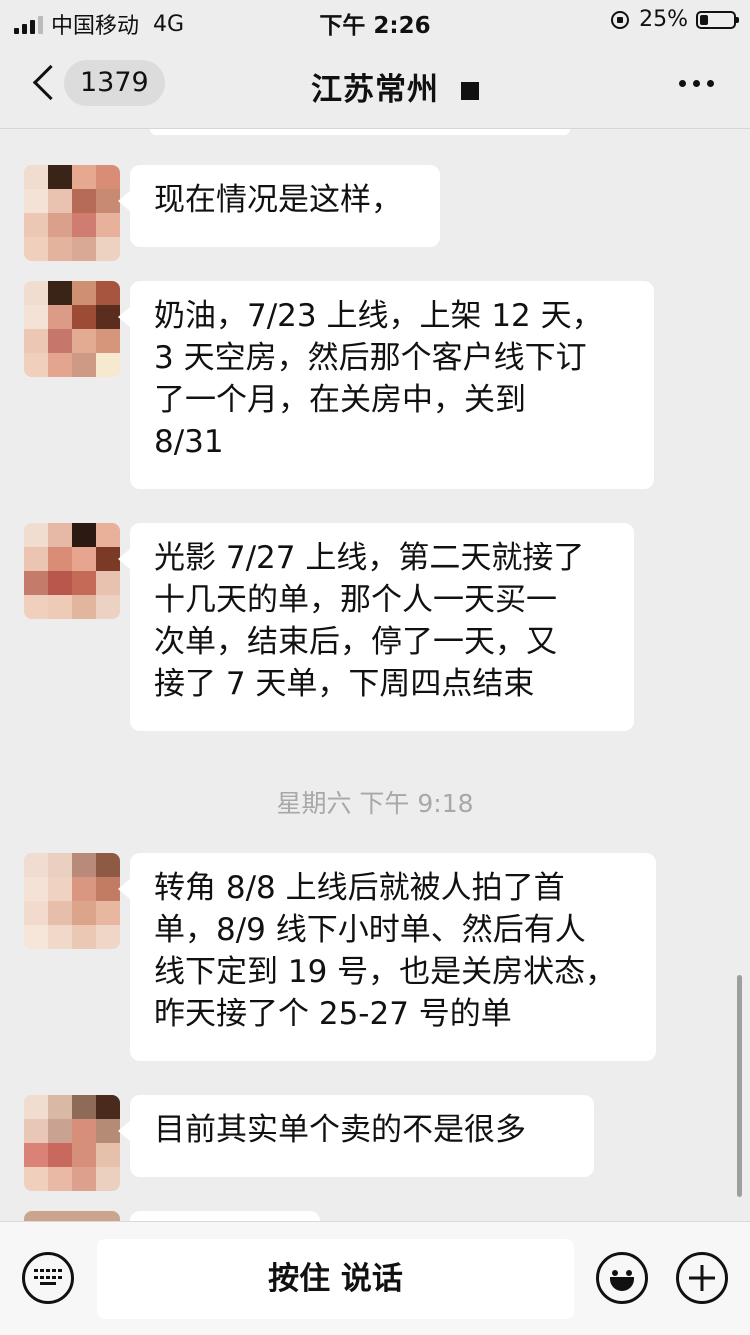 This screenshot has height=1335, width=750. What do you see at coordinates (335, 1279) in the screenshot?
I see `hold-to-talk-button: 按住 说话` at bounding box center [335, 1279].